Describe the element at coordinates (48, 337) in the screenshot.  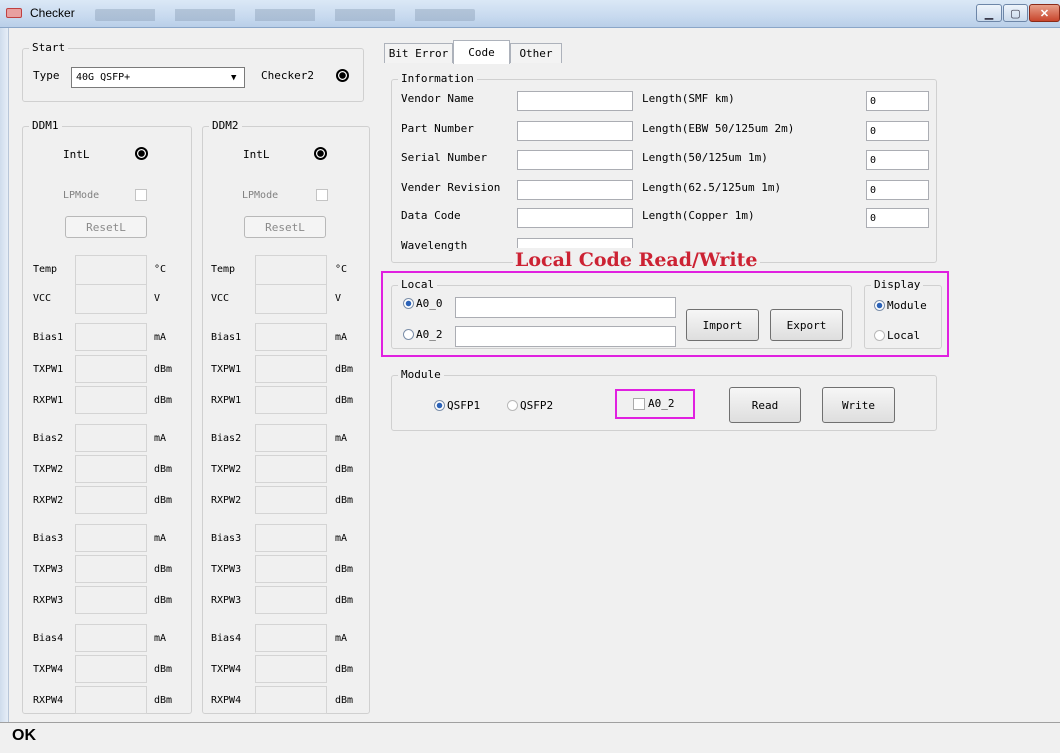
I see `ddm1-bias1-label: Bias1` at that location.